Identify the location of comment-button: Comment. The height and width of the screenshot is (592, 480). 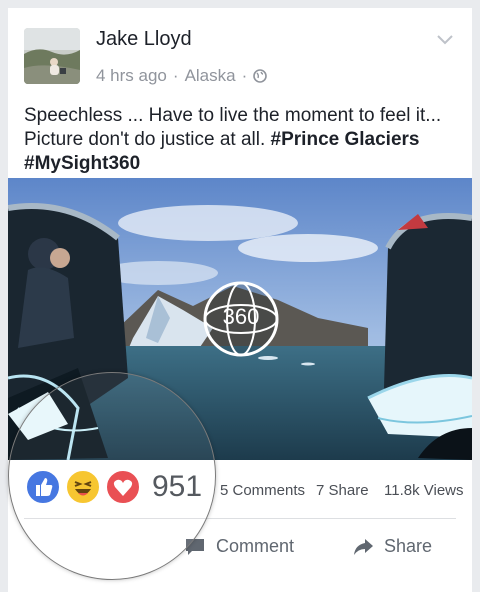
(239, 546).